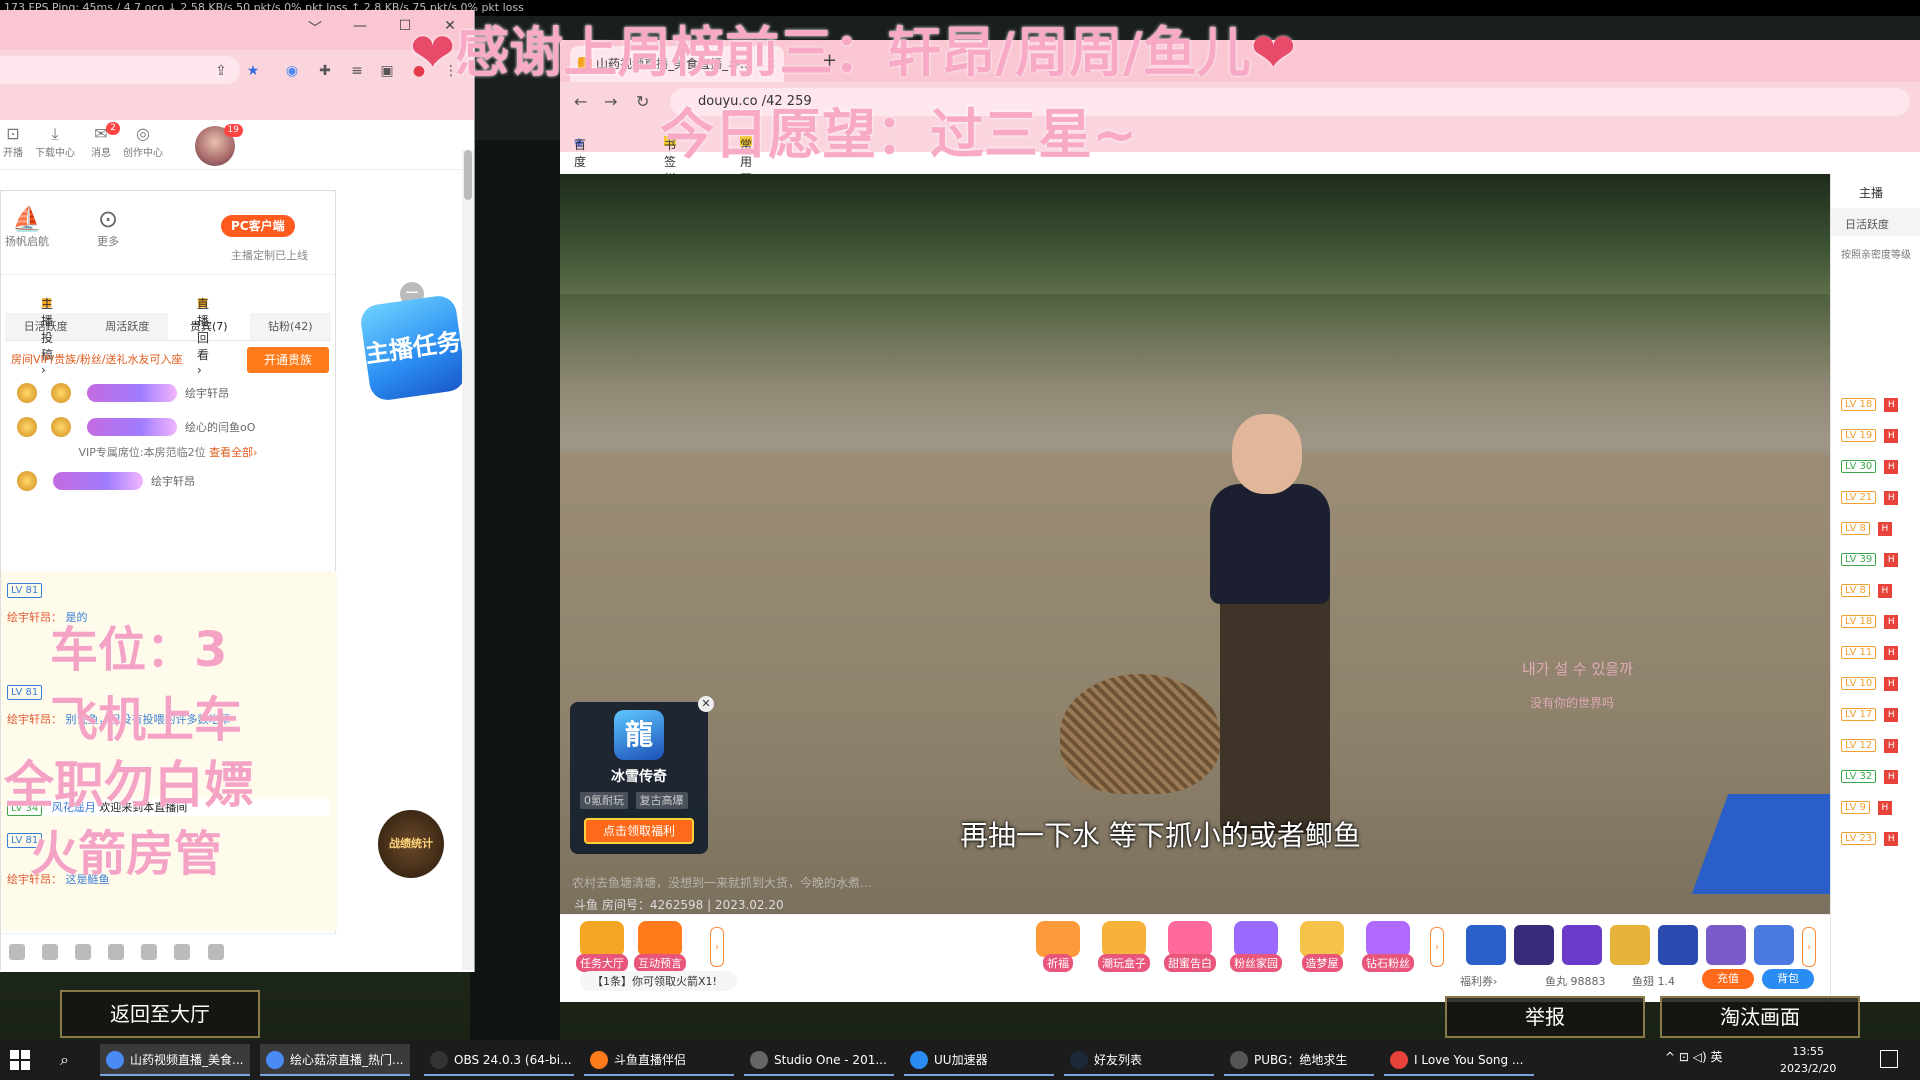  I want to click on scrollbar, so click(468, 560).